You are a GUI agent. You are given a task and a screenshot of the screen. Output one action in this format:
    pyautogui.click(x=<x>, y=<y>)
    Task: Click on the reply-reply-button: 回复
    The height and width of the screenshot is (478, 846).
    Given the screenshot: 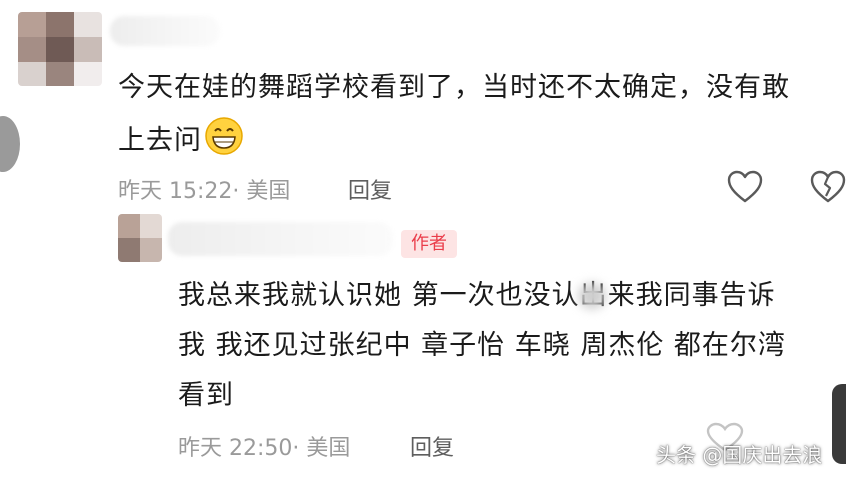 What is the action you would take?
    pyautogui.click(x=432, y=446)
    